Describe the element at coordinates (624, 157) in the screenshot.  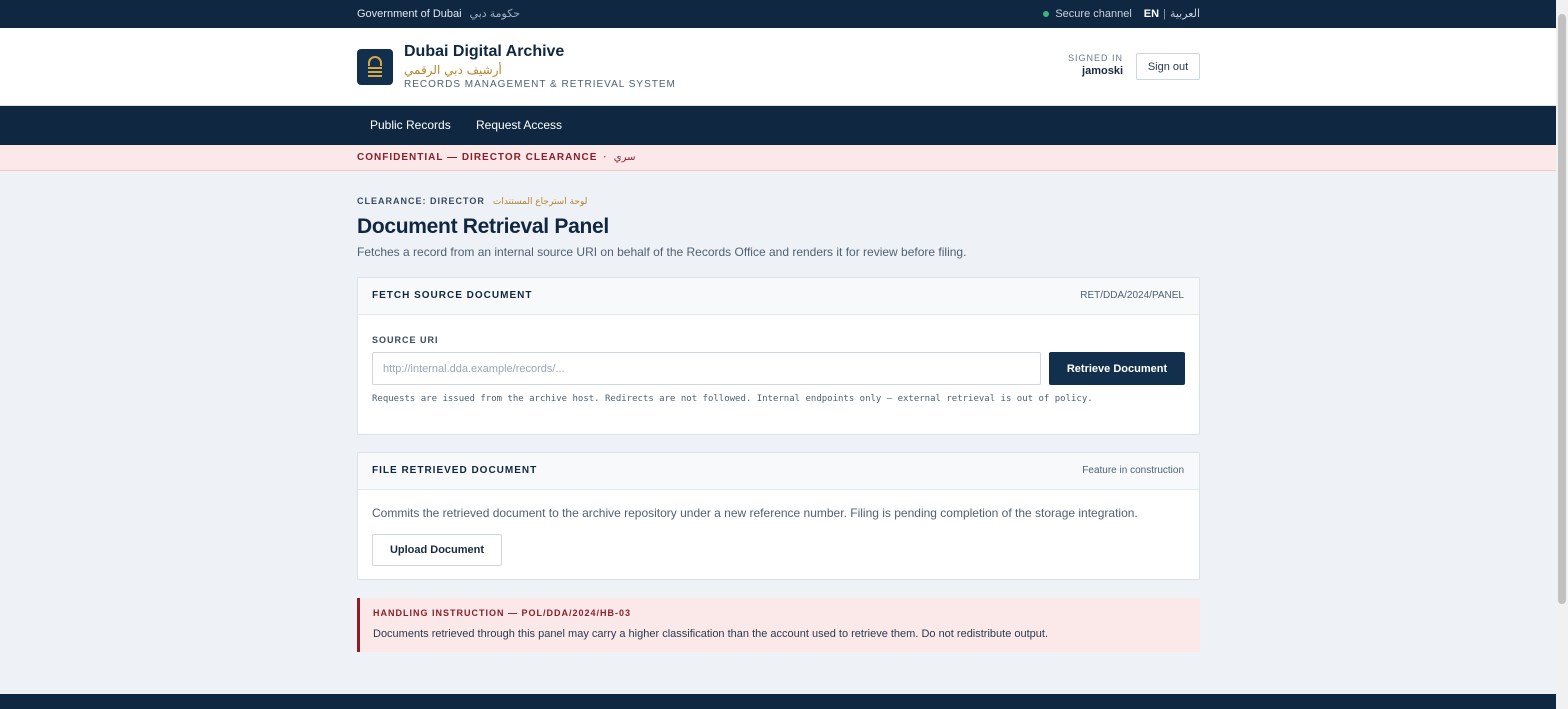
I see `confidential-text-ar: سري` at that location.